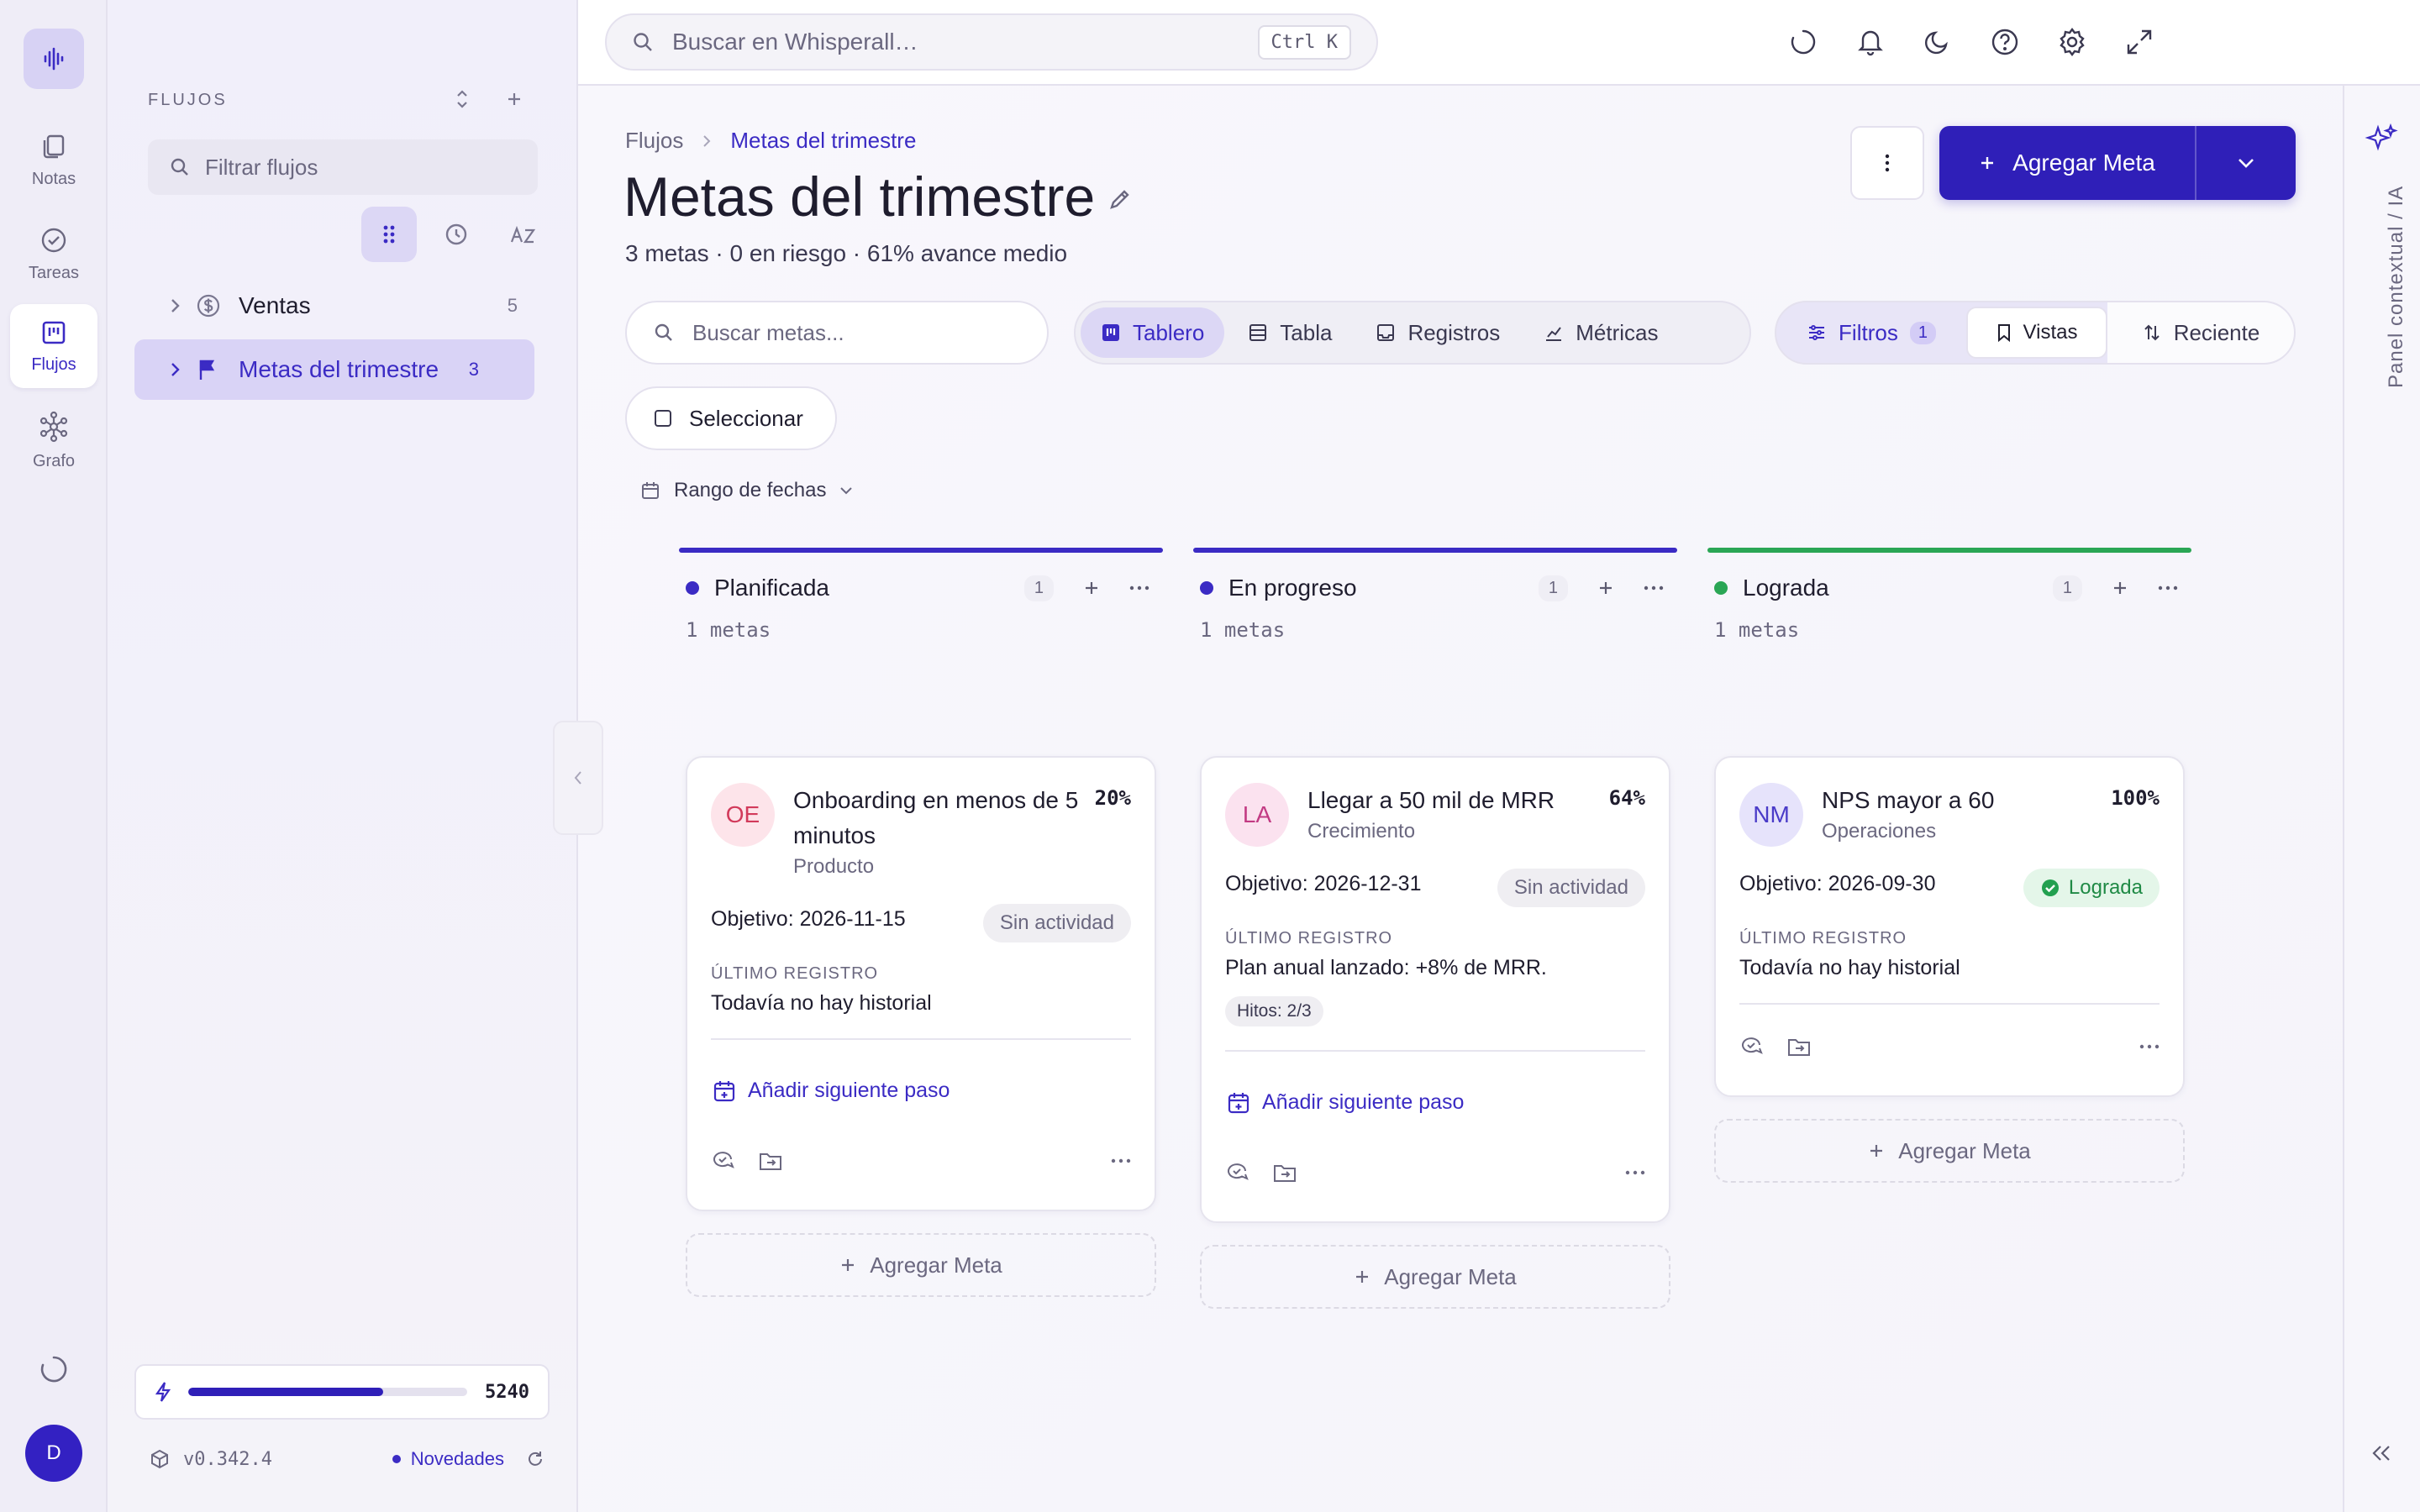  What do you see at coordinates (2246, 163) in the screenshot?
I see `add-goal-dropdown` at bounding box center [2246, 163].